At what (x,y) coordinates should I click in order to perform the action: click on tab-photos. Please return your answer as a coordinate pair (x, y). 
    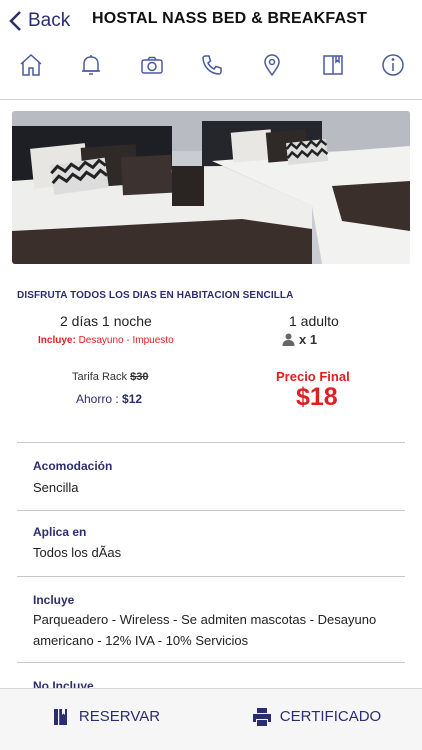
    Looking at the image, I should click on (152, 65).